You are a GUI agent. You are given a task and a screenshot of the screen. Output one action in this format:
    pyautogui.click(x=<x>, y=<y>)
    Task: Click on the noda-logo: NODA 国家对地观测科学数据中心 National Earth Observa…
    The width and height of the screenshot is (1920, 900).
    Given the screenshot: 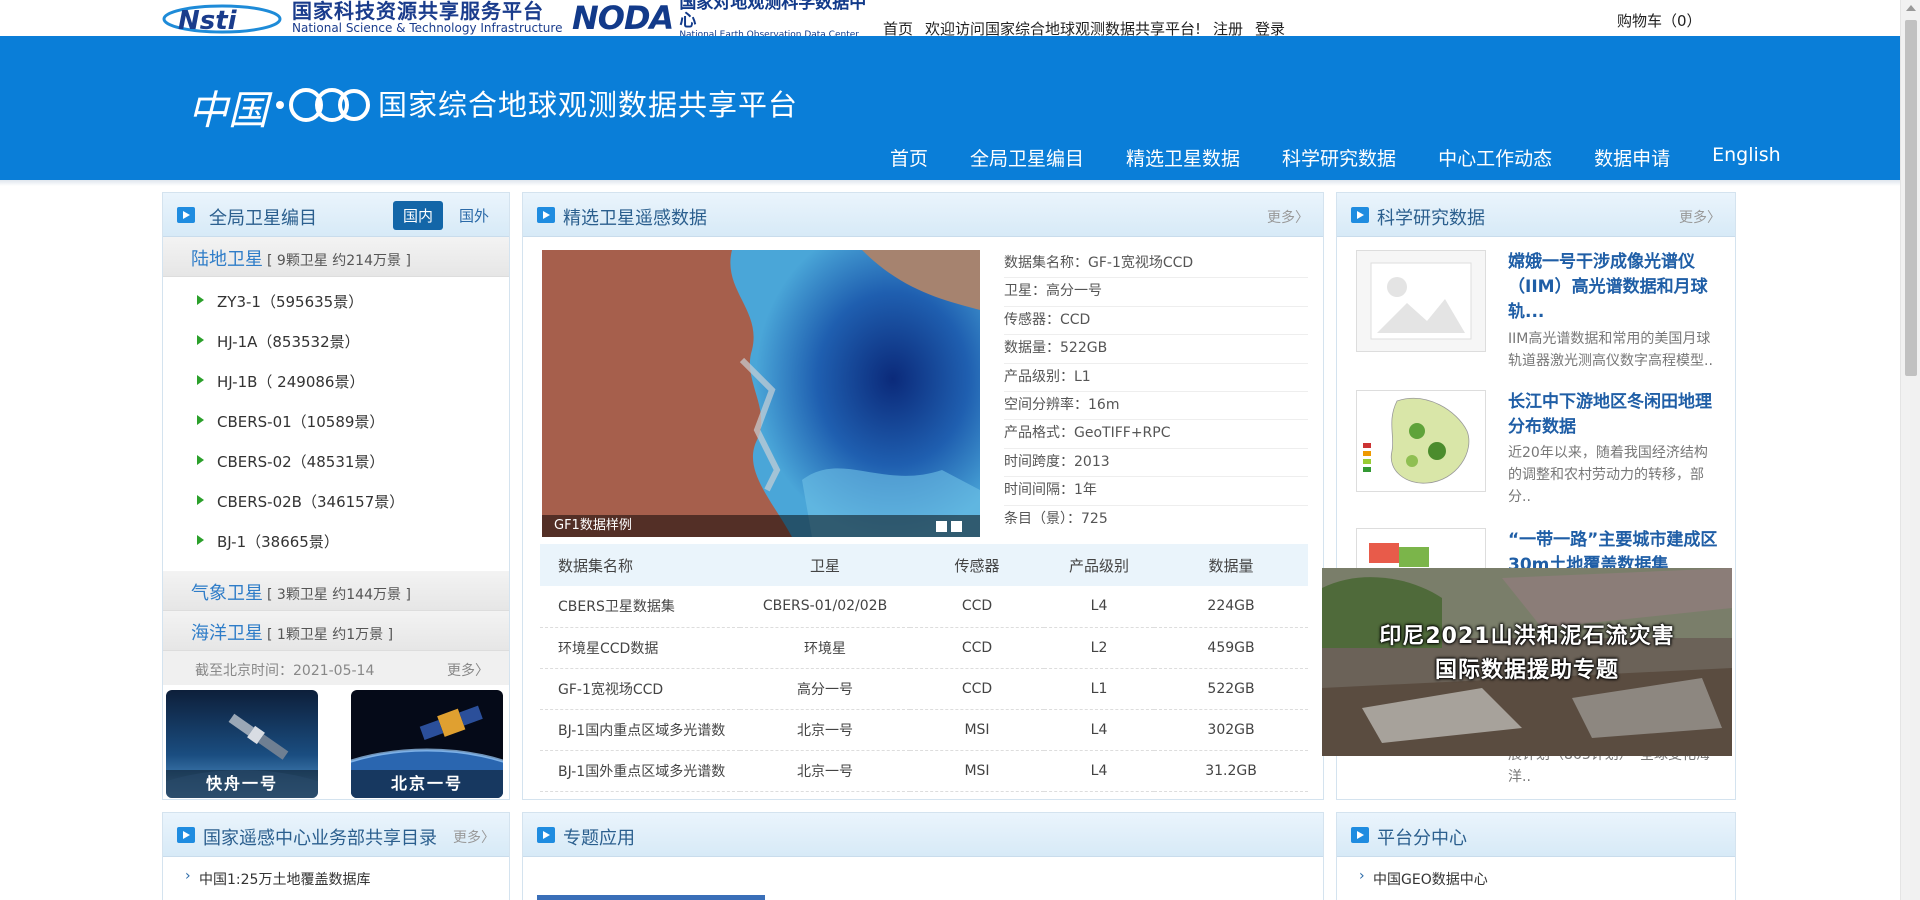 What is the action you would take?
    pyautogui.click(x=722, y=20)
    